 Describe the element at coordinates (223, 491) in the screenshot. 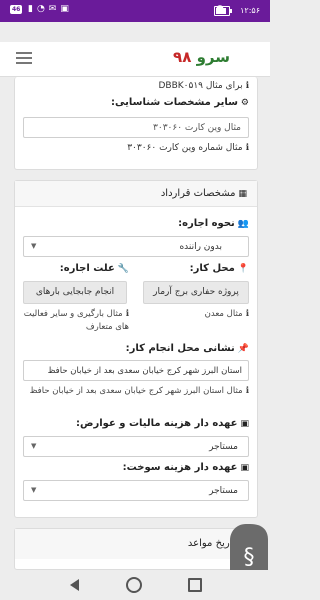

I see `fuel-value: مستاجر` at that location.